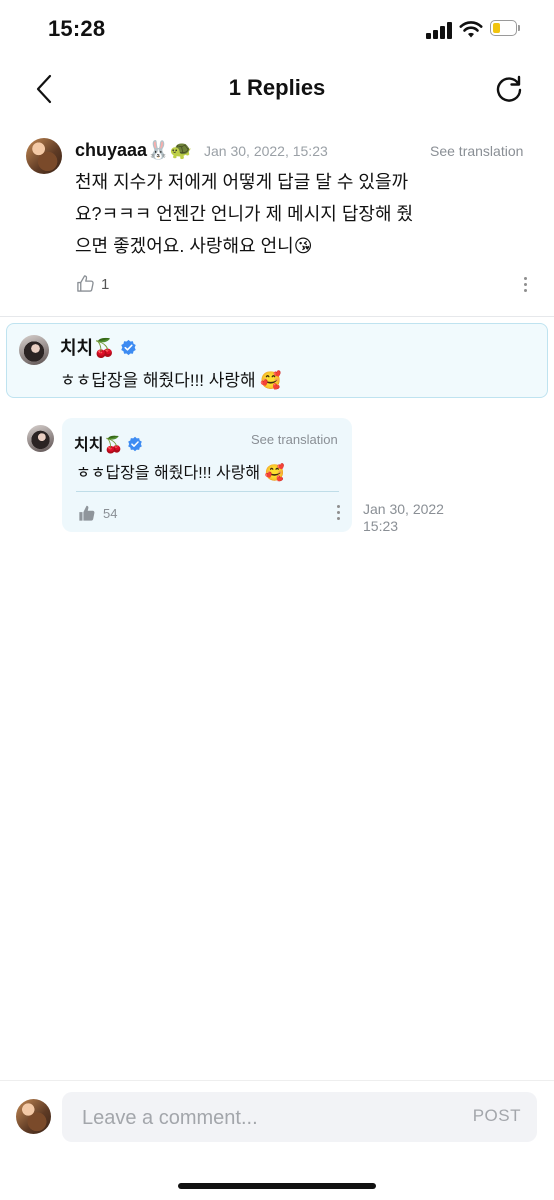 The image size is (554, 1200). Describe the element at coordinates (87, 513) in the screenshot. I see `thumbs-up-filled-icon` at that location.